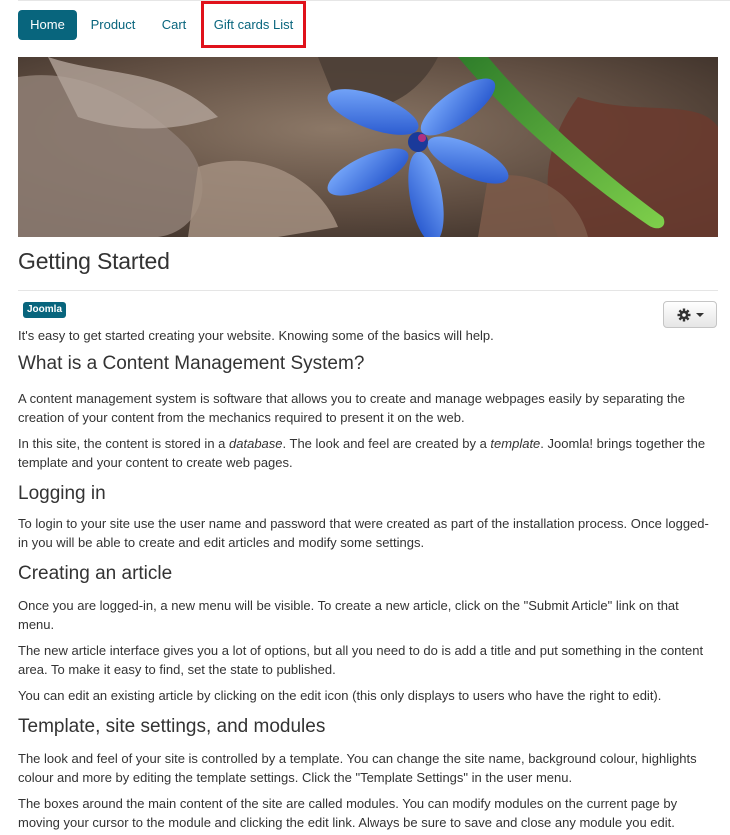  Describe the element at coordinates (515, 443) in the screenshot. I see `emphasis-text: template` at that location.